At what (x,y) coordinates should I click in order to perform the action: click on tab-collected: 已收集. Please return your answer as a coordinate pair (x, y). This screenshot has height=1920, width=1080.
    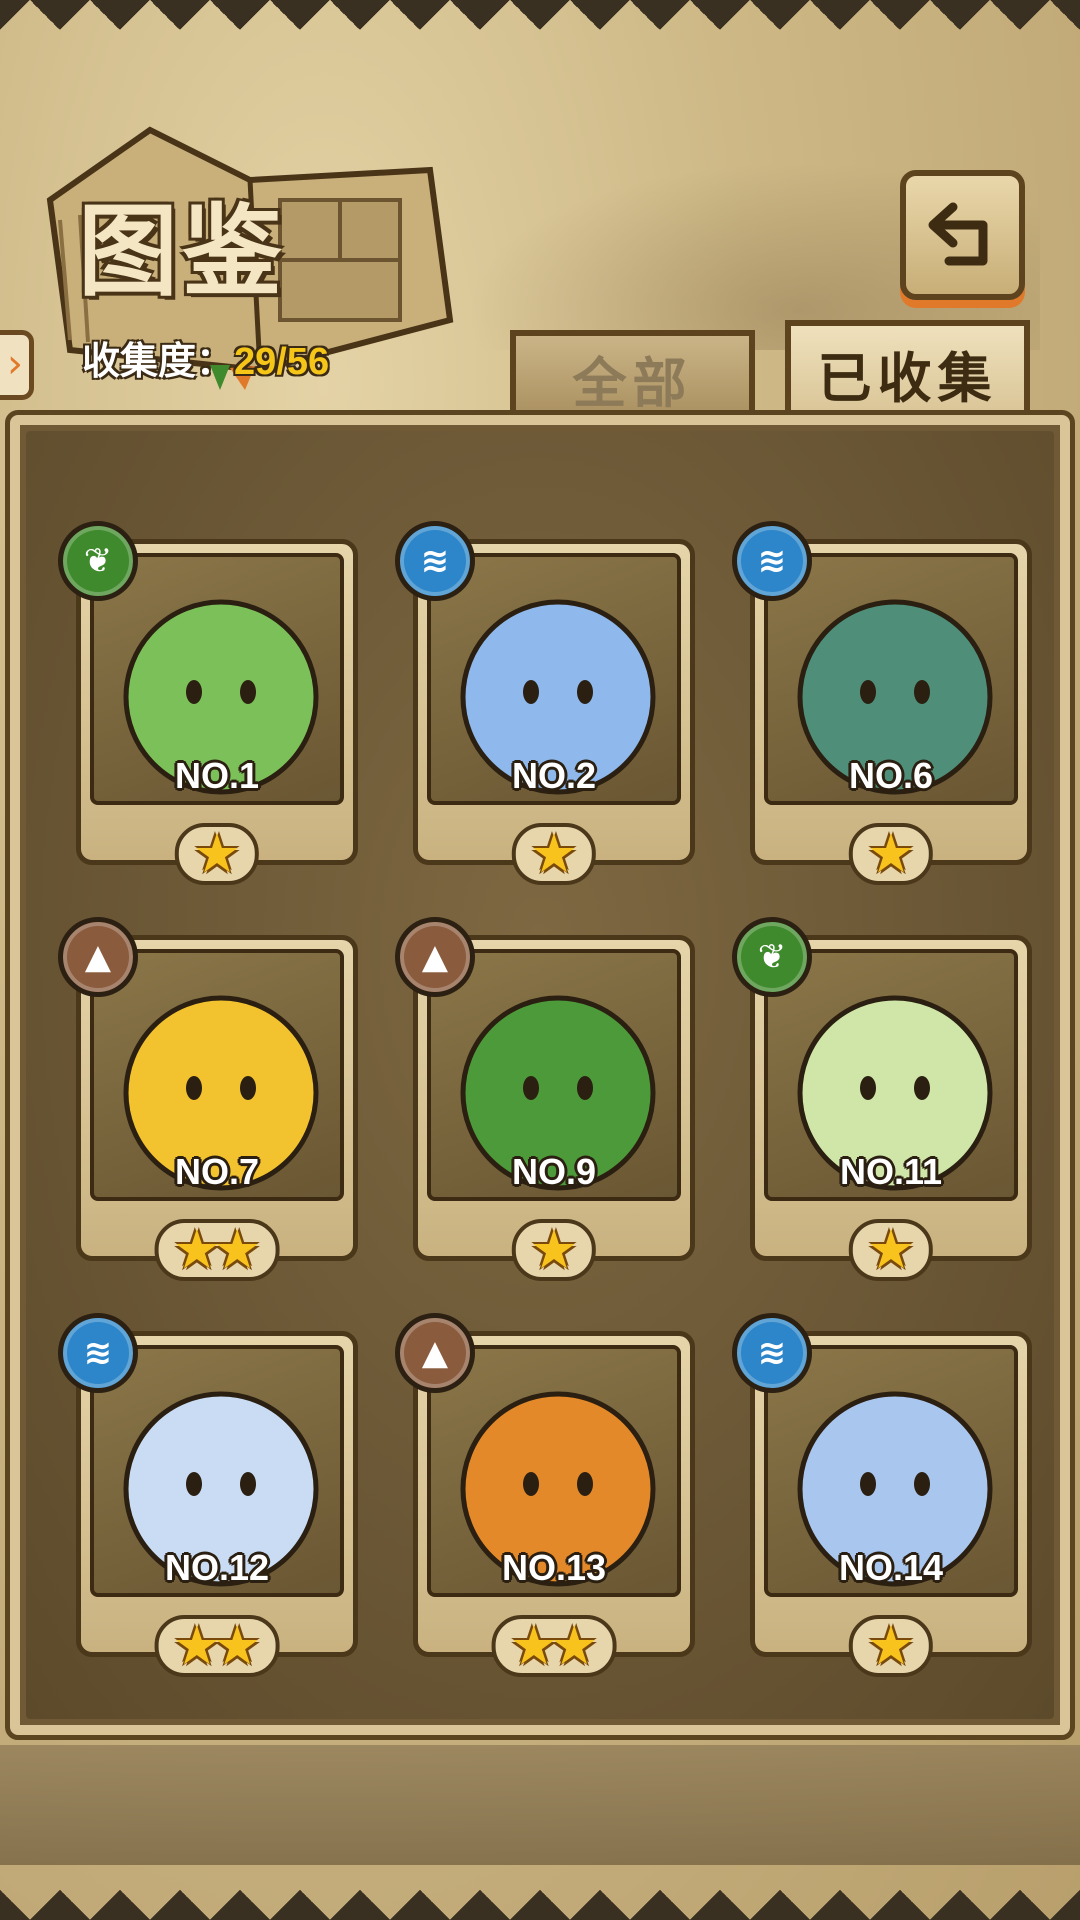
    Looking at the image, I should click on (907, 370).